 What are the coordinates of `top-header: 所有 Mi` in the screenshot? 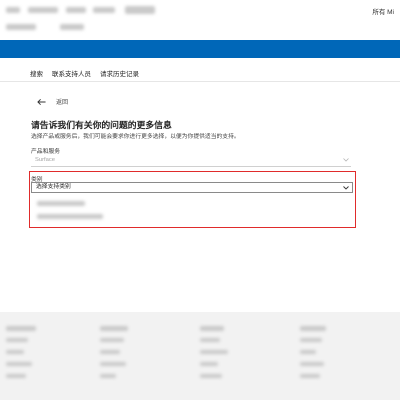 It's located at (200, 20).